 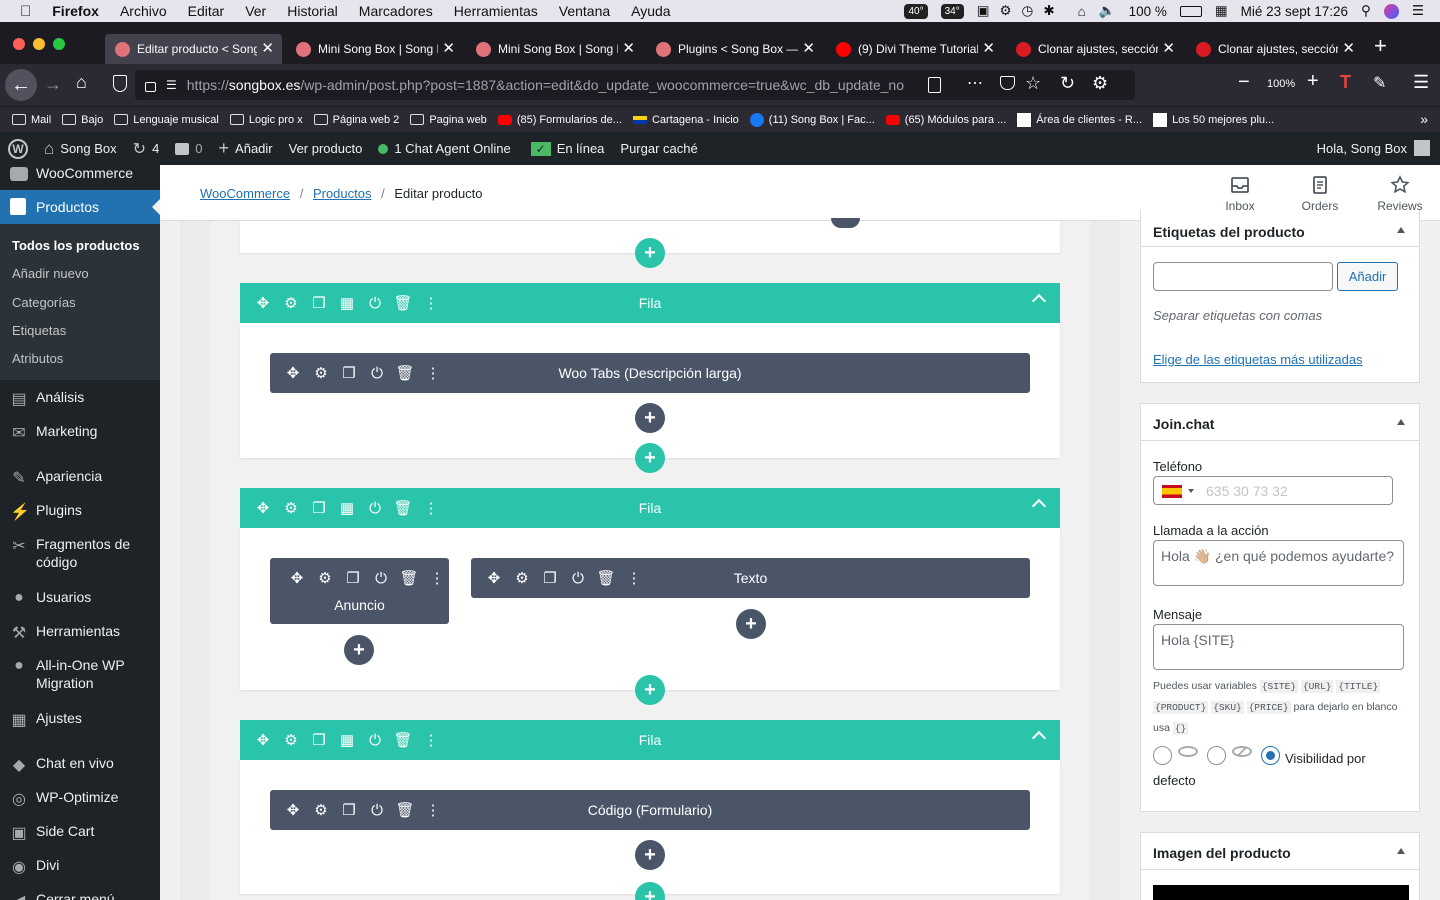 I want to click on add-tag-button: Añadir, so click(x=1367, y=276).